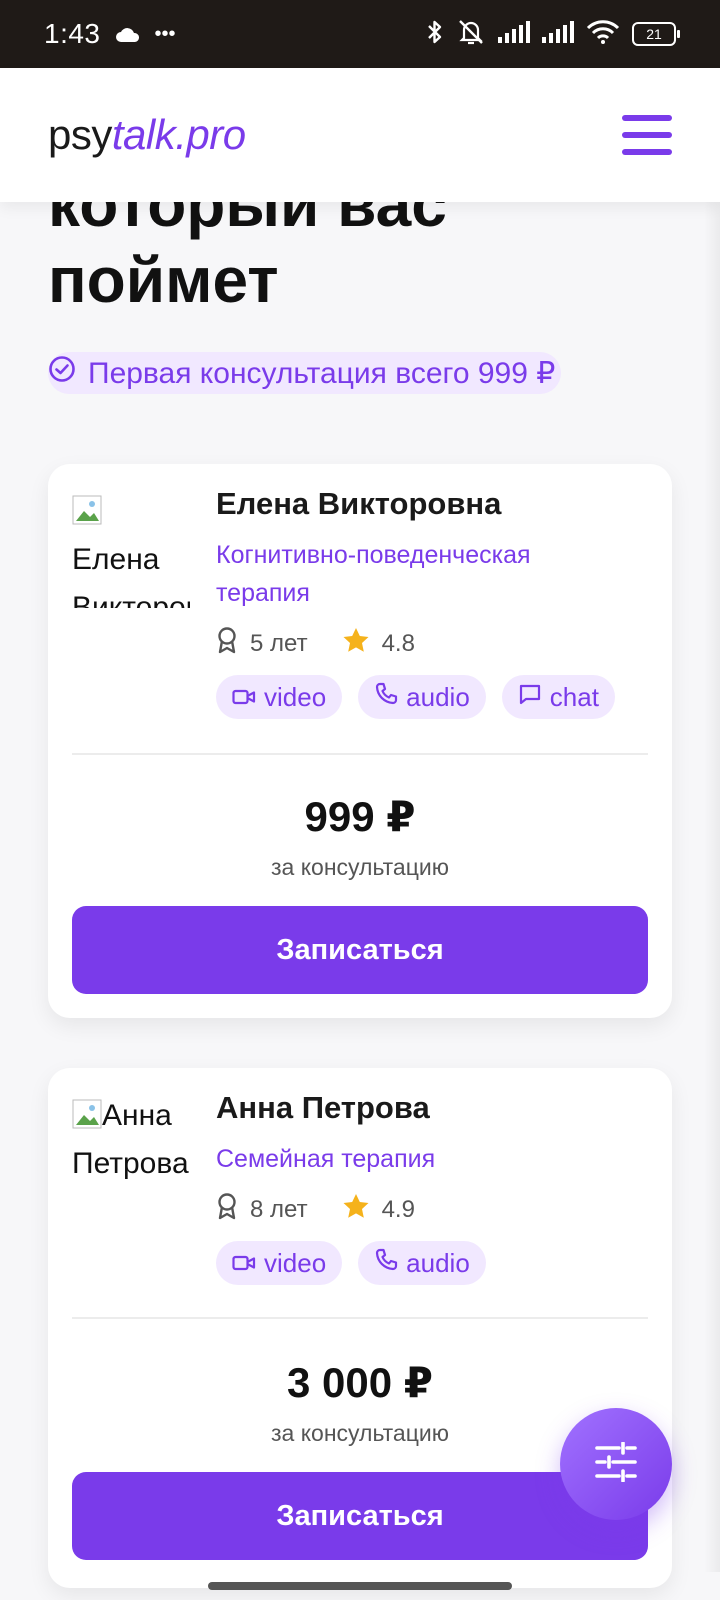  What do you see at coordinates (130, 1163) in the screenshot?
I see `photo-alt-text: Петрова` at bounding box center [130, 1163].